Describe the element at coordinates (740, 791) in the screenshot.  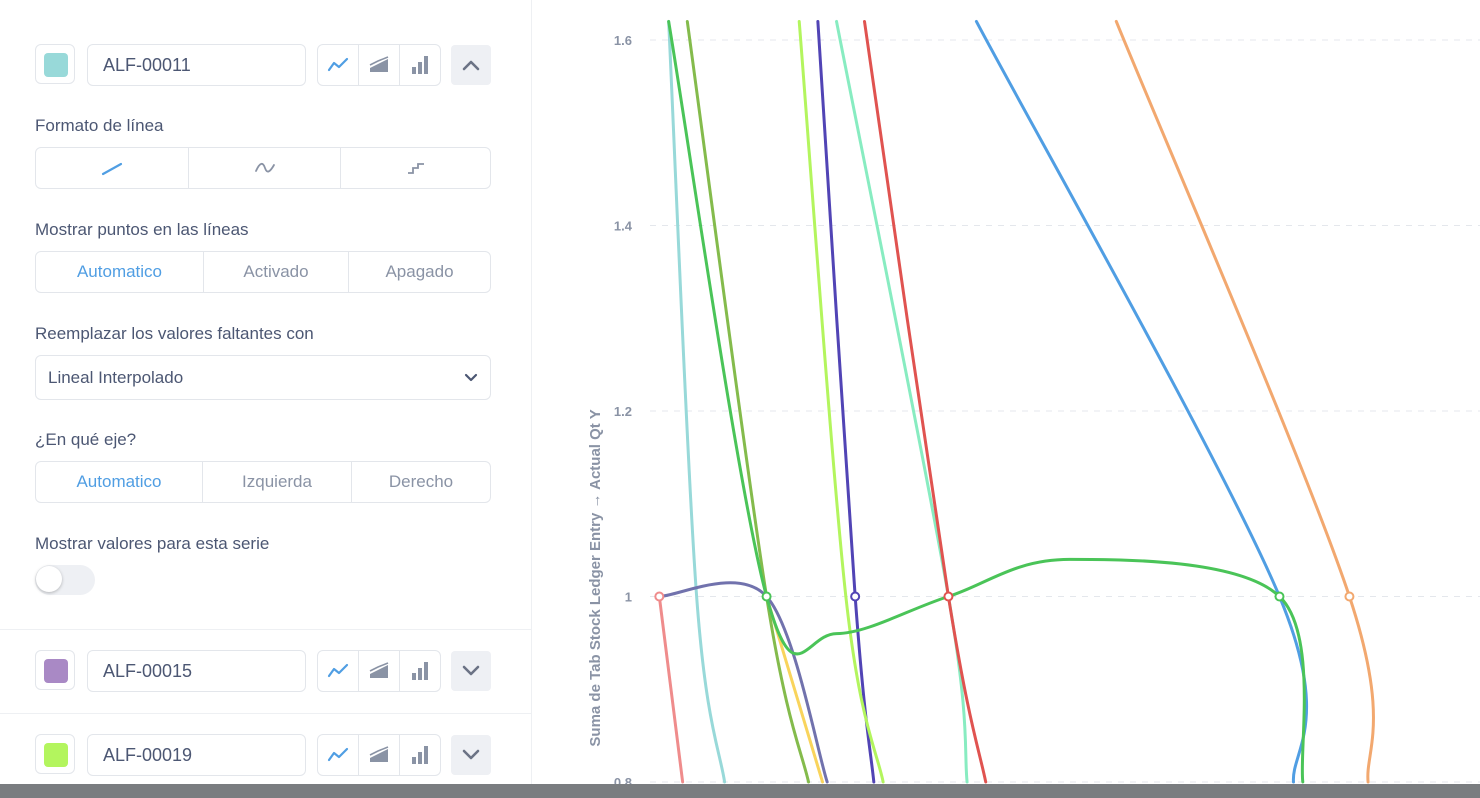
I see `window-bottom-bar` at that location.